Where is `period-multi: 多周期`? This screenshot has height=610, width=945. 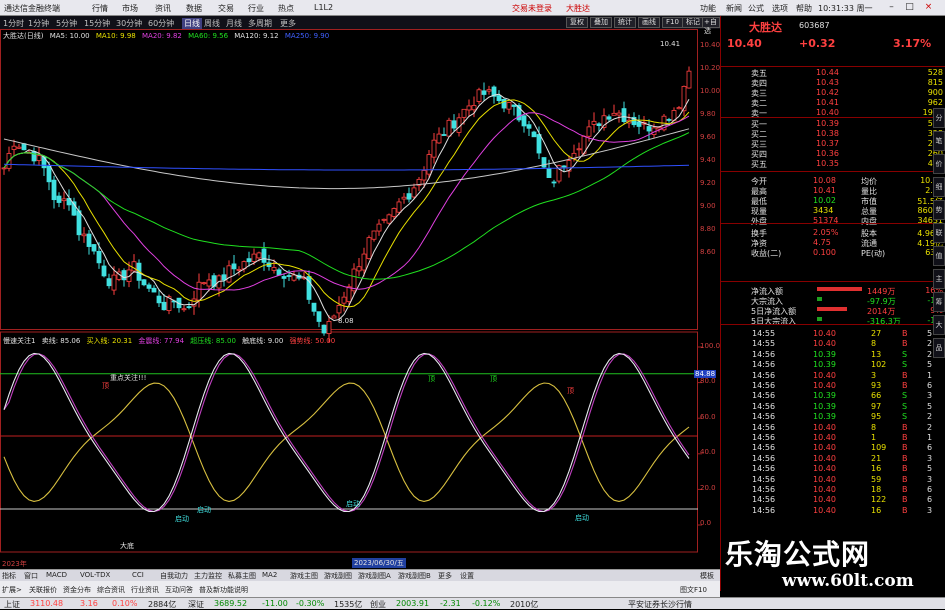 period-multi: 多周期 is located at coordinates (260, 23).